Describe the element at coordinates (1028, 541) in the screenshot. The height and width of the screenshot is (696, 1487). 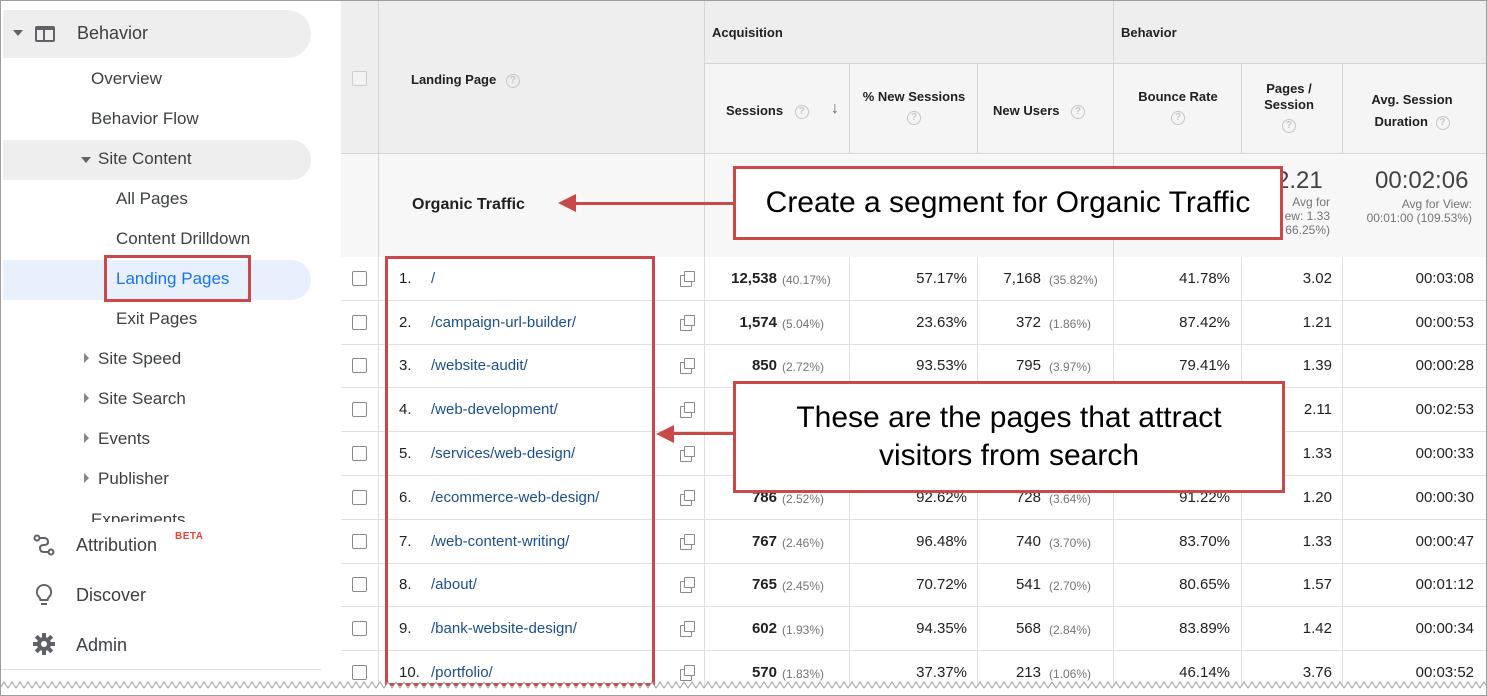
I see `new-users-value: 740` at that location.